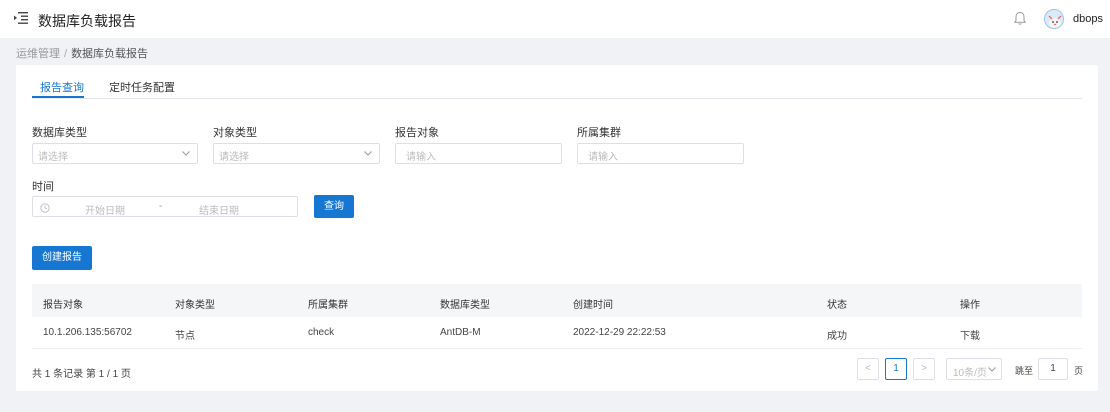 This screenshot has height=412, width=1110. What do you see at coordinates (38, 54) in the screenshot?
I see `breadcrumb-parent: 运维管理` at bounding box center [38, 54].